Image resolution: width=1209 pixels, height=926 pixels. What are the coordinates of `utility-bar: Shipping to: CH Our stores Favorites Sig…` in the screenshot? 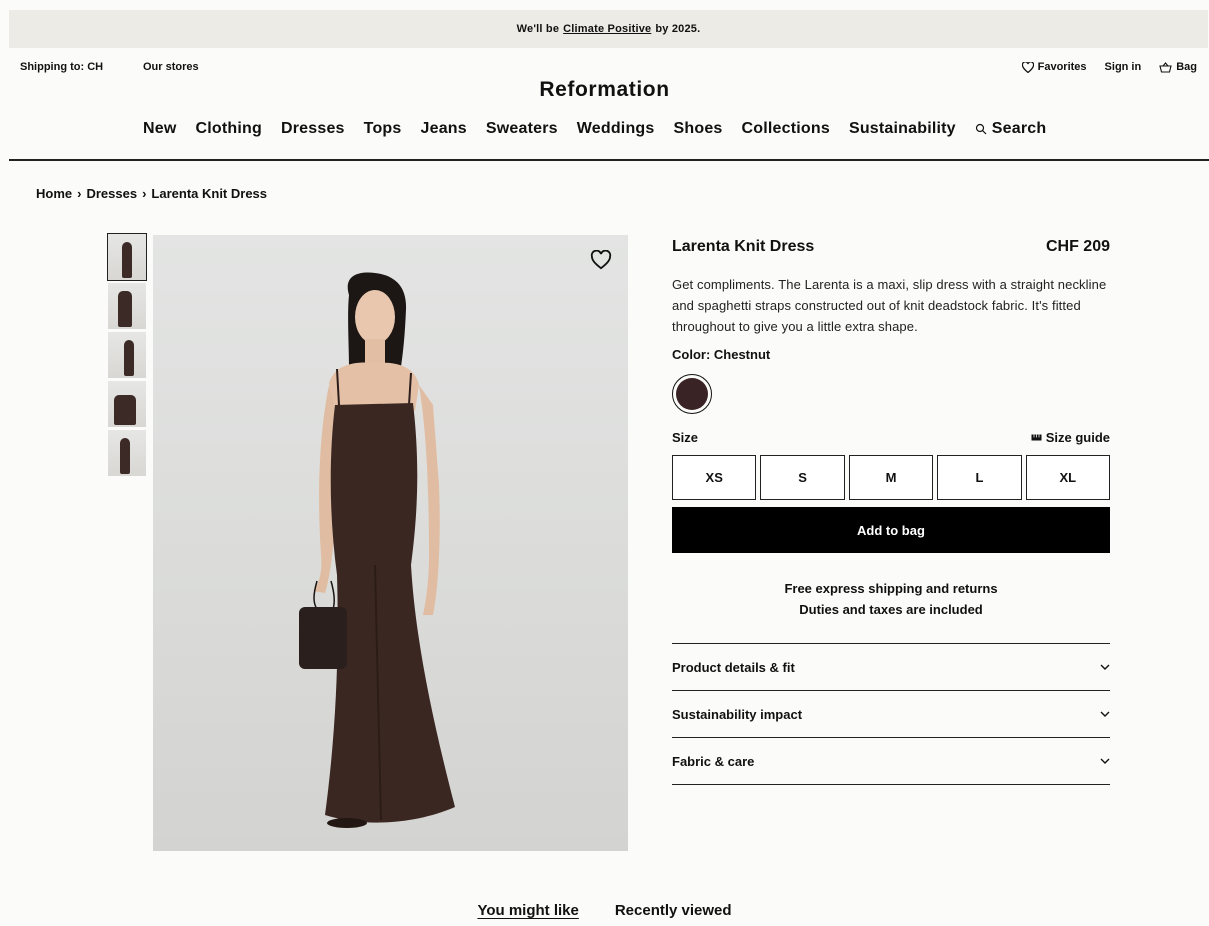 It's located at (604, 68).